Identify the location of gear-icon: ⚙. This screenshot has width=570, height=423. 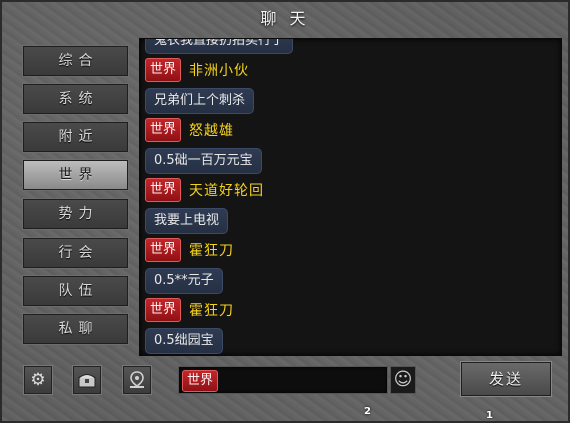
(38, 380).